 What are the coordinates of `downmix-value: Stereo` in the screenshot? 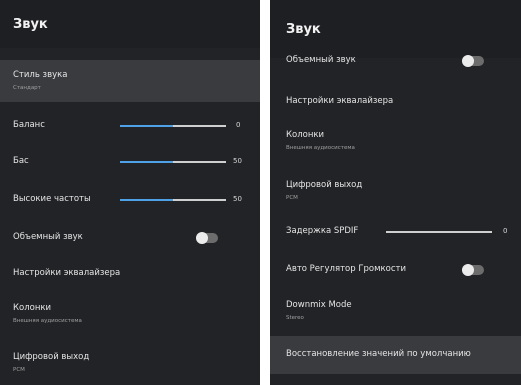 It's located at (295, 318).